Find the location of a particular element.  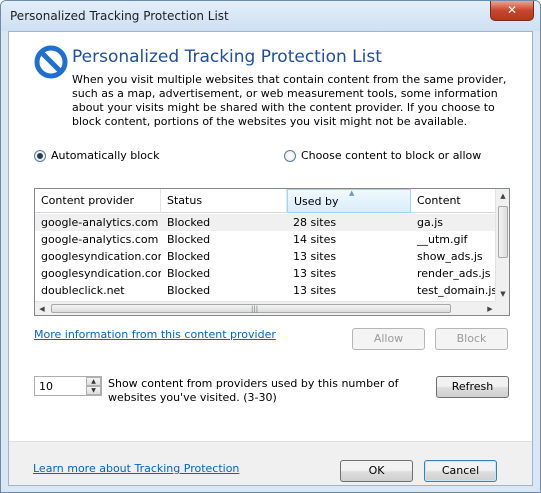

auto-block-radio is located at coordinates (40, 155).